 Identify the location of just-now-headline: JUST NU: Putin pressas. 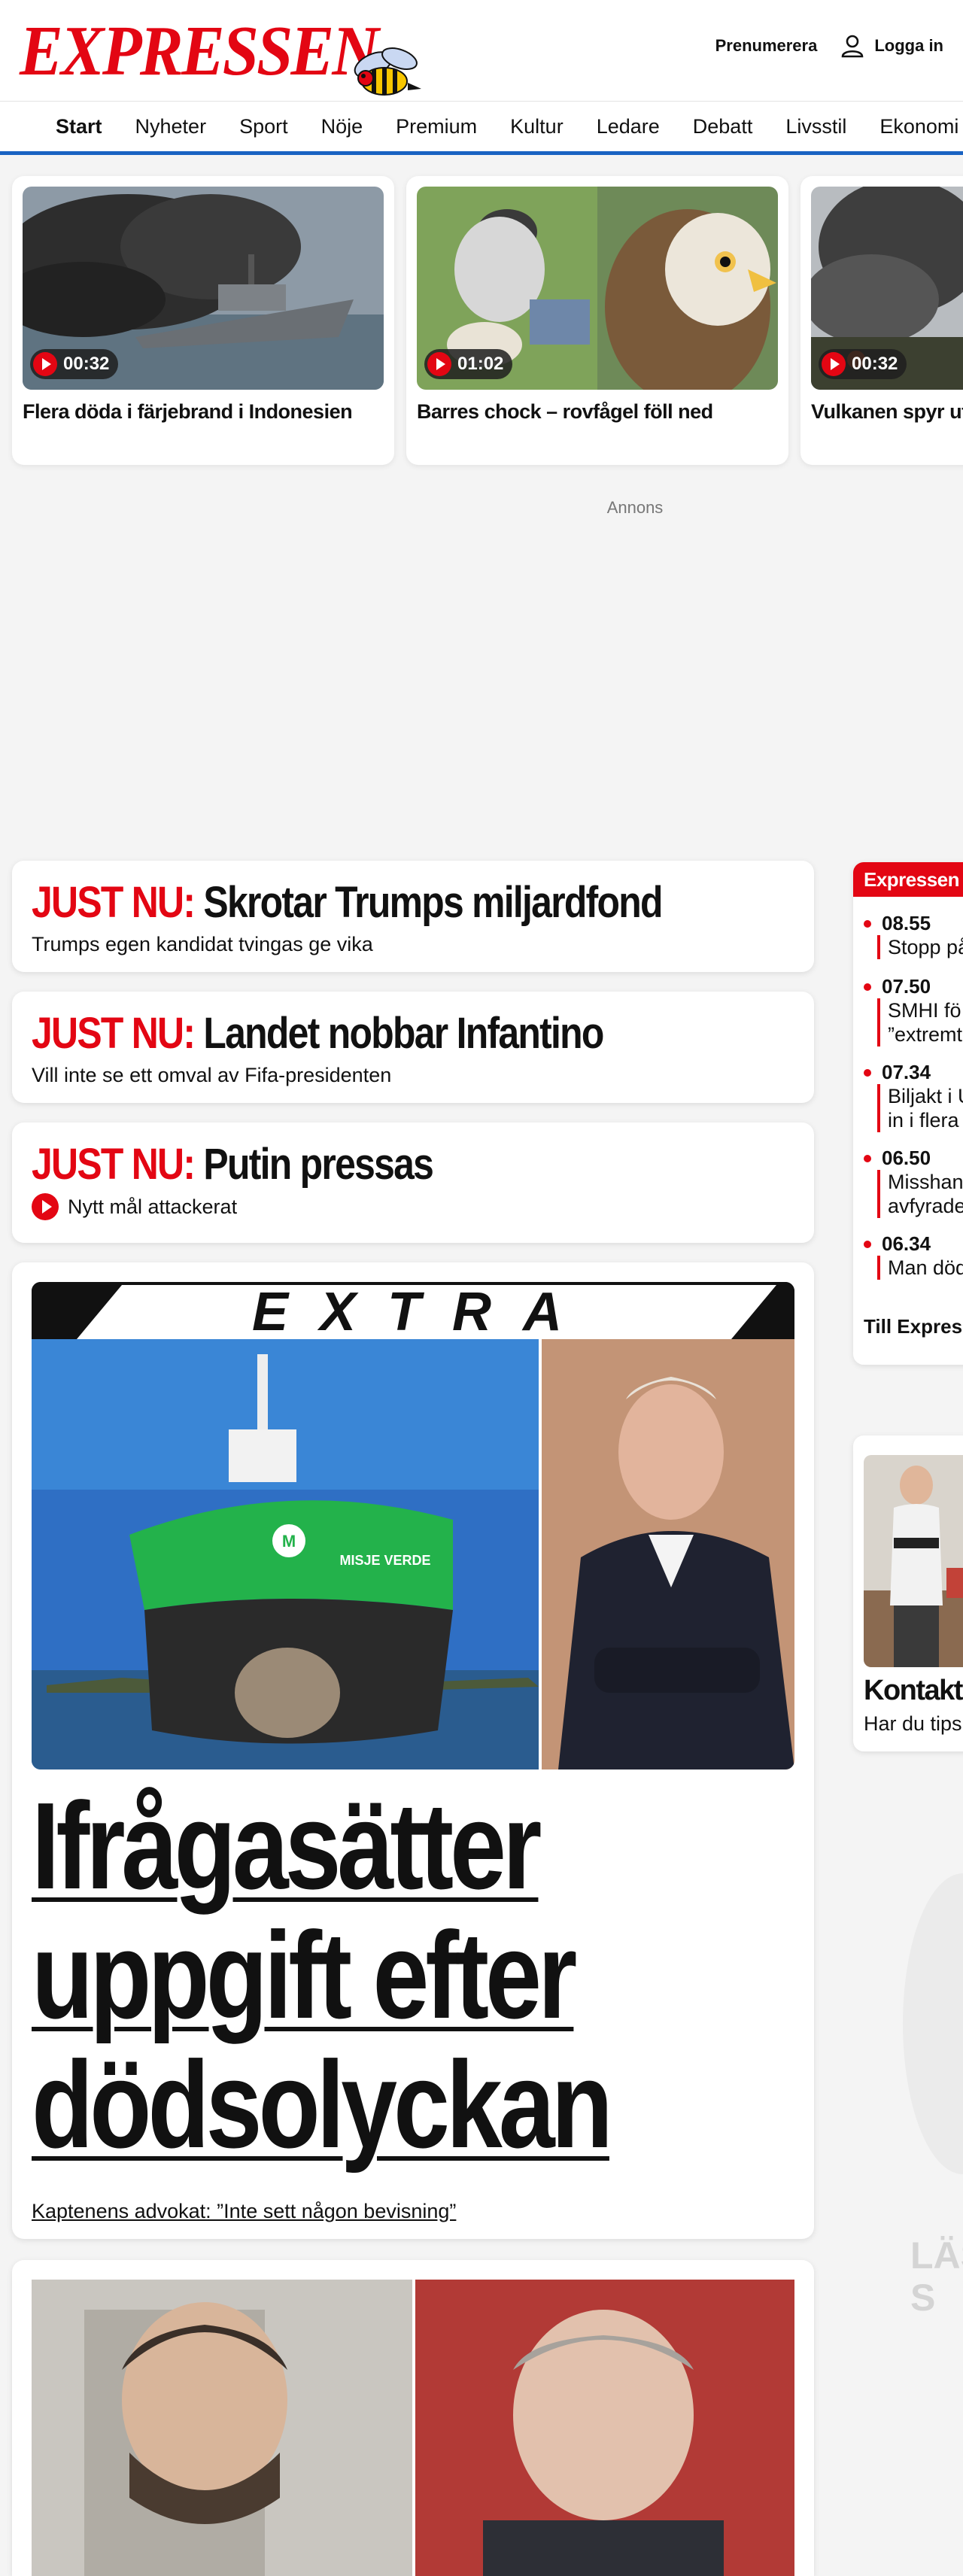
(233, 1164).